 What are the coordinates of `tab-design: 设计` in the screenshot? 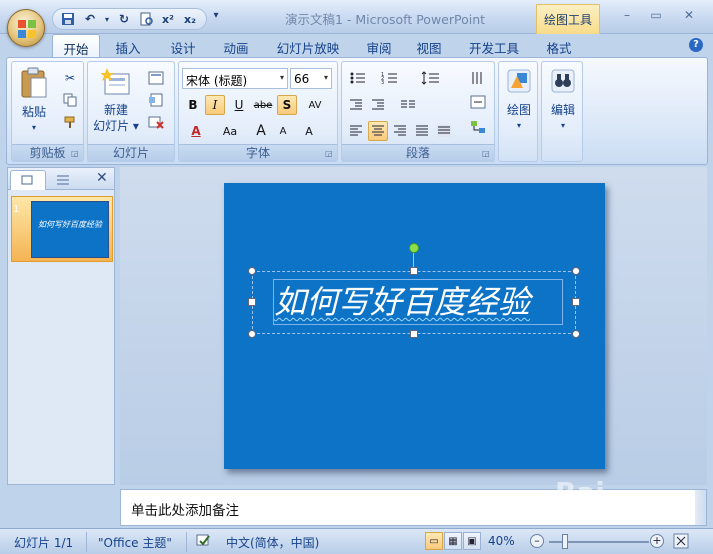 It's located at (183, 46).